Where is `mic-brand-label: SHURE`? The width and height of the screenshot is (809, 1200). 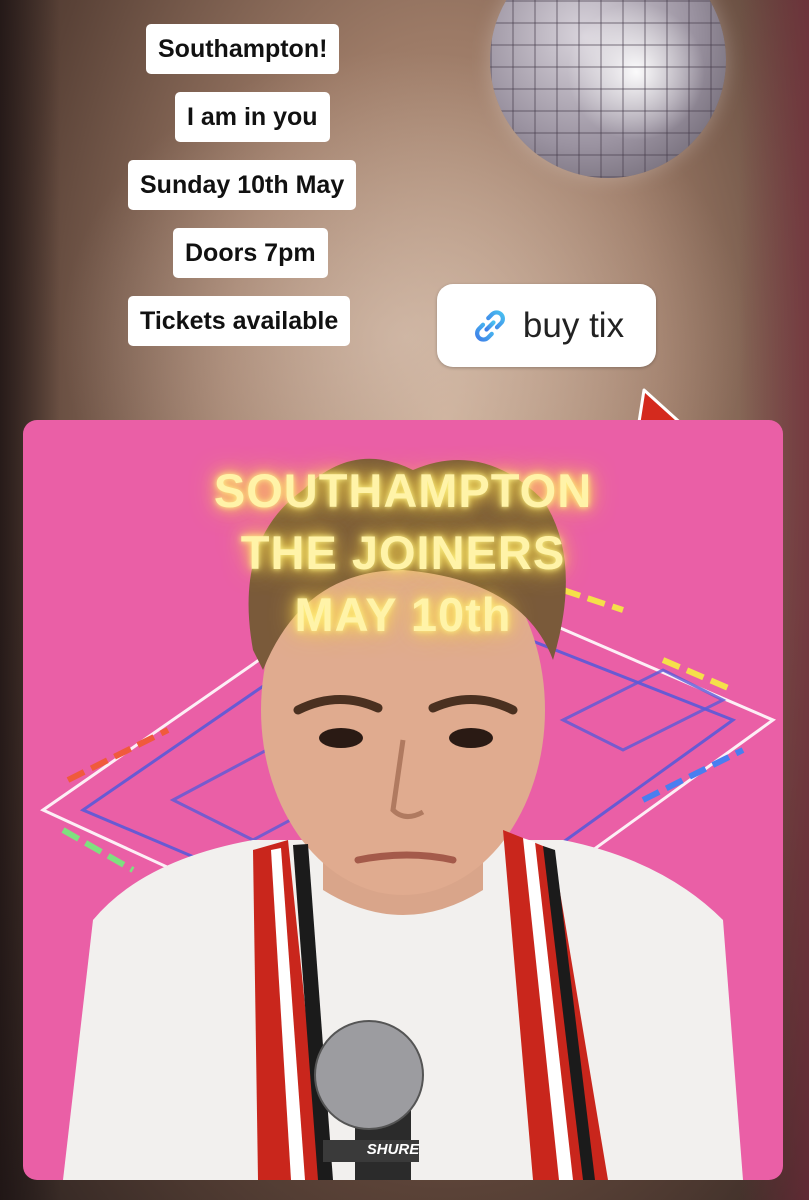 mic-brand-label: SHURE is located at coordinates (393, 1149).